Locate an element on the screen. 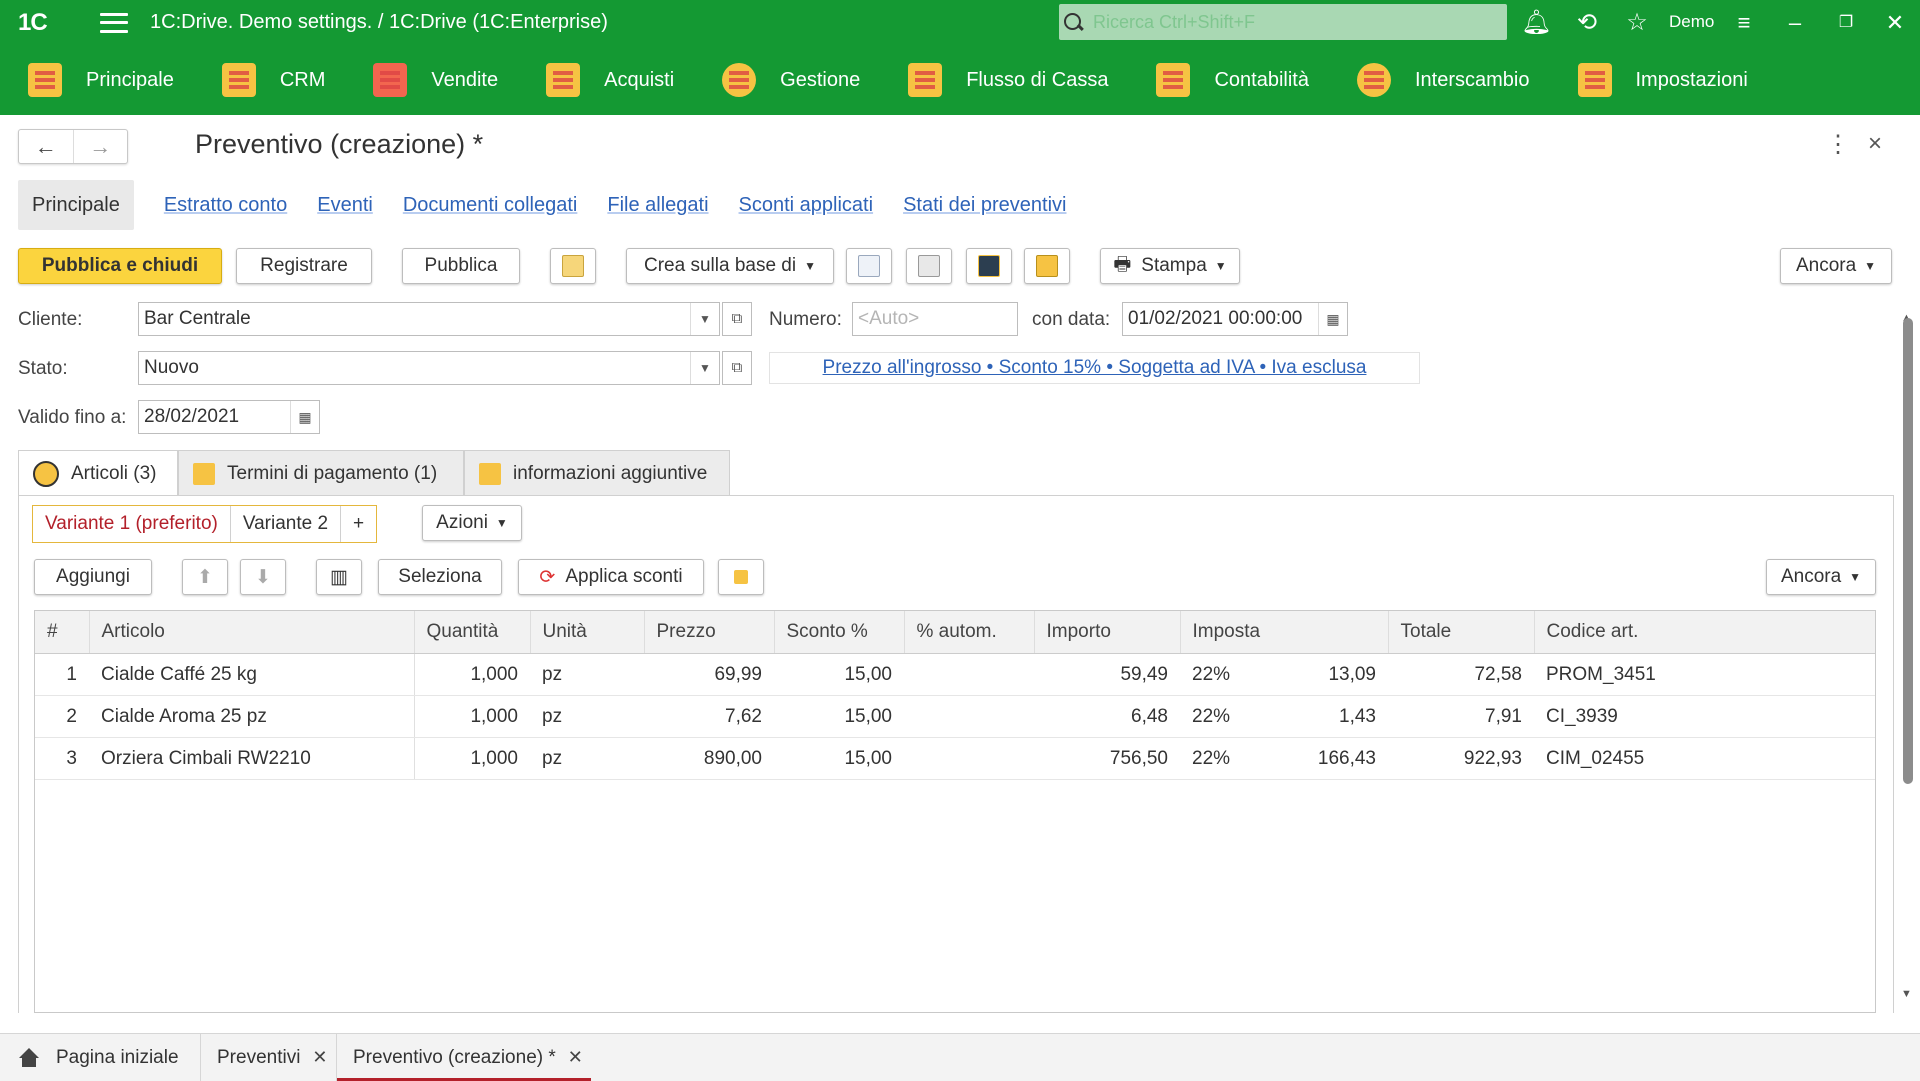  section-crm: CRM is located at coordinates (273, 80).